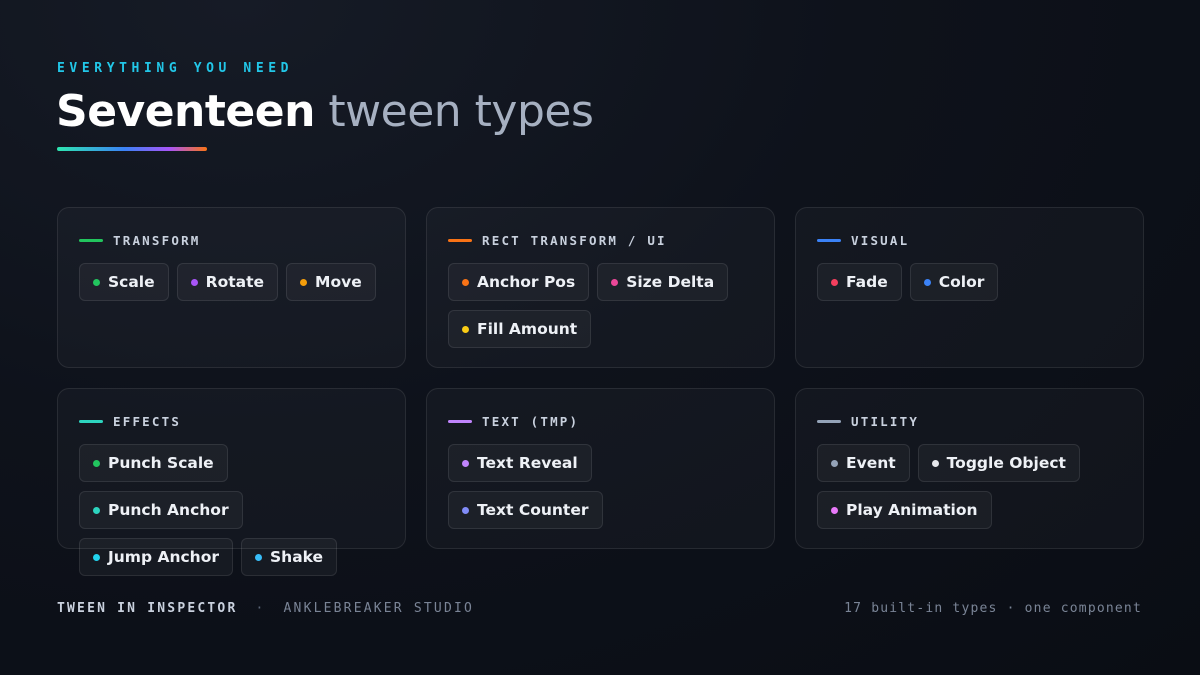 The image size is (1200, 675). Describe the element at coordinates (297, 557) in the screenshot. I see `chip-label: Shake` at that location.